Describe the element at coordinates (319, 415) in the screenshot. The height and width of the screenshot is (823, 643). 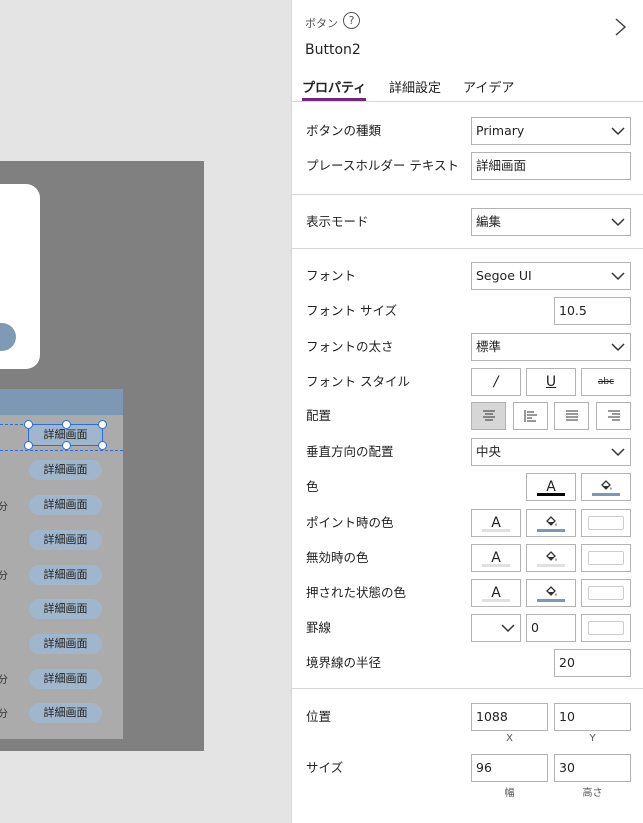
I see `align-label: 配置` at that location.